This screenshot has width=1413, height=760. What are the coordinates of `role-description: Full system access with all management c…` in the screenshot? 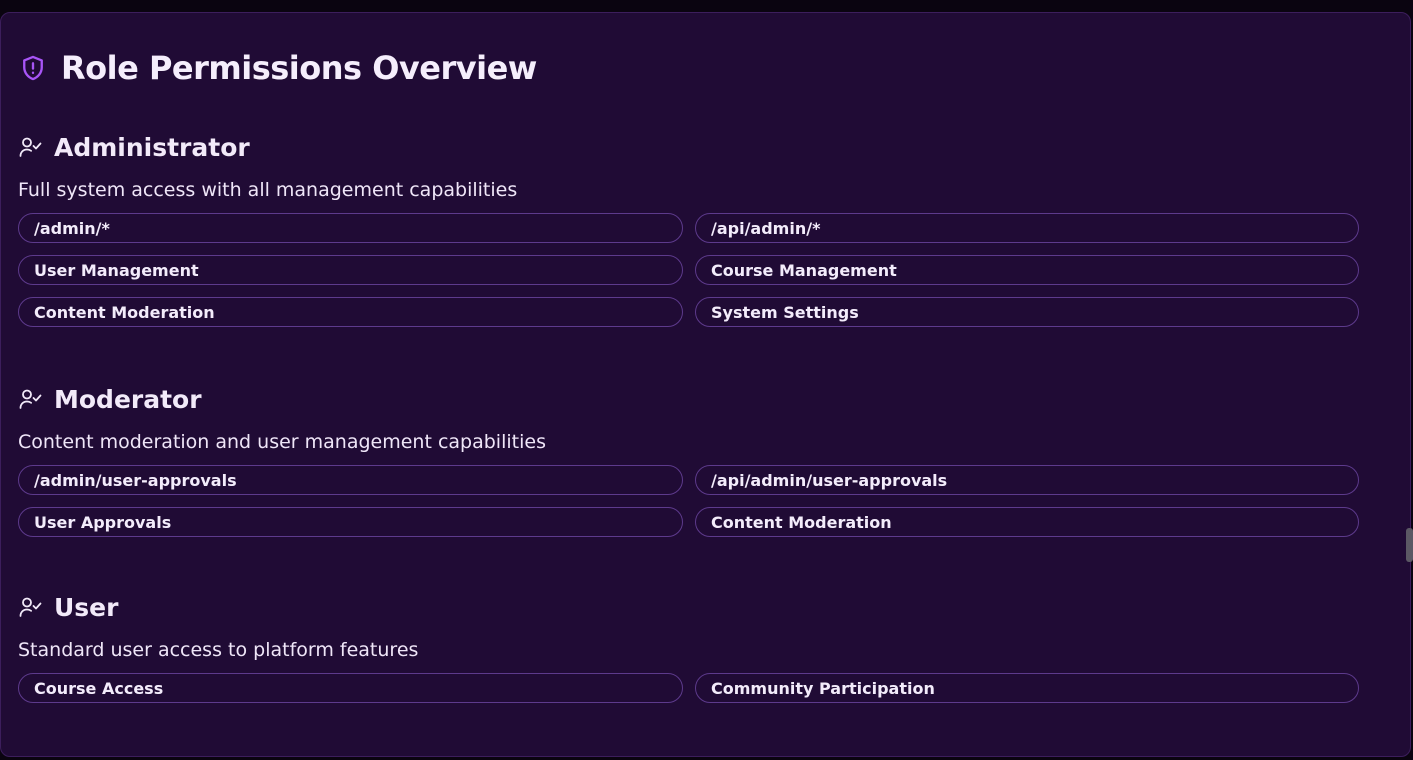 It's located at (268, 190).